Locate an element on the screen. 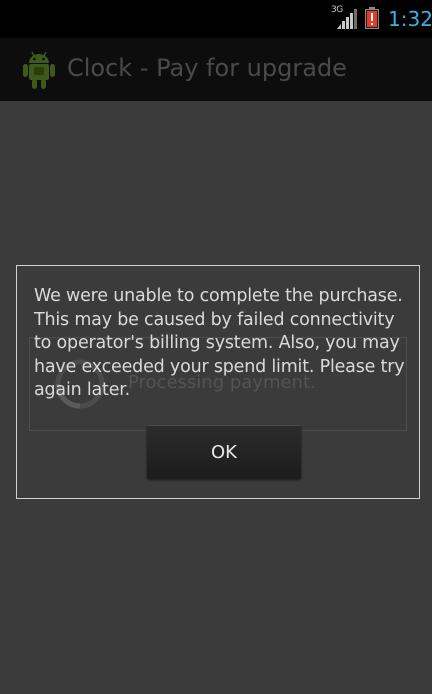 This screenshot has height=694, width=432. ok-button: OK is located at coordinates (224, 452).